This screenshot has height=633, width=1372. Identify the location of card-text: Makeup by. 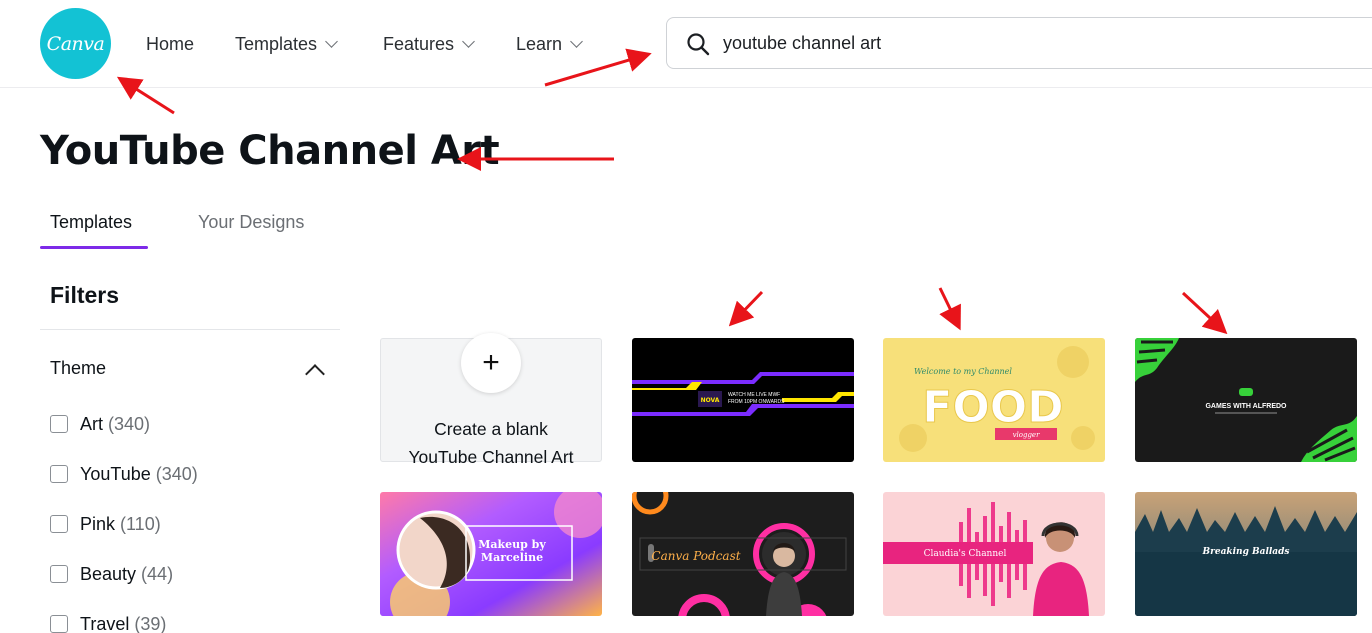
(512, 544).